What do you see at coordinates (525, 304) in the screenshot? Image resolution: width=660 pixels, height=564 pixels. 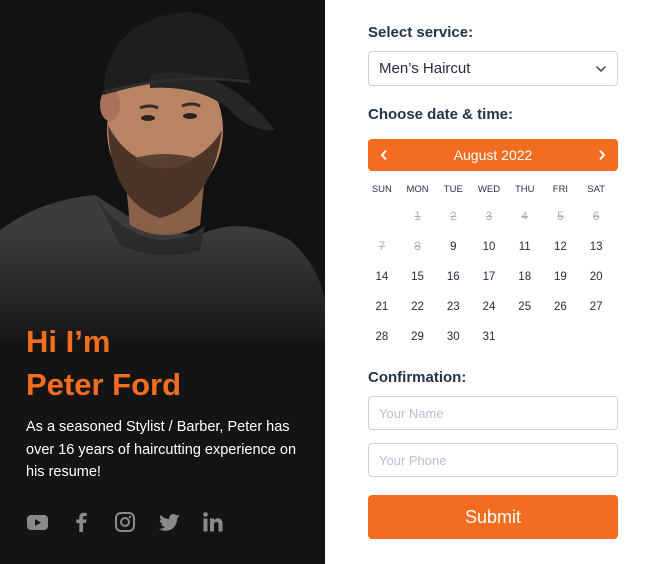 I see `calendar-day: 25` at bounding box center [525, 304].